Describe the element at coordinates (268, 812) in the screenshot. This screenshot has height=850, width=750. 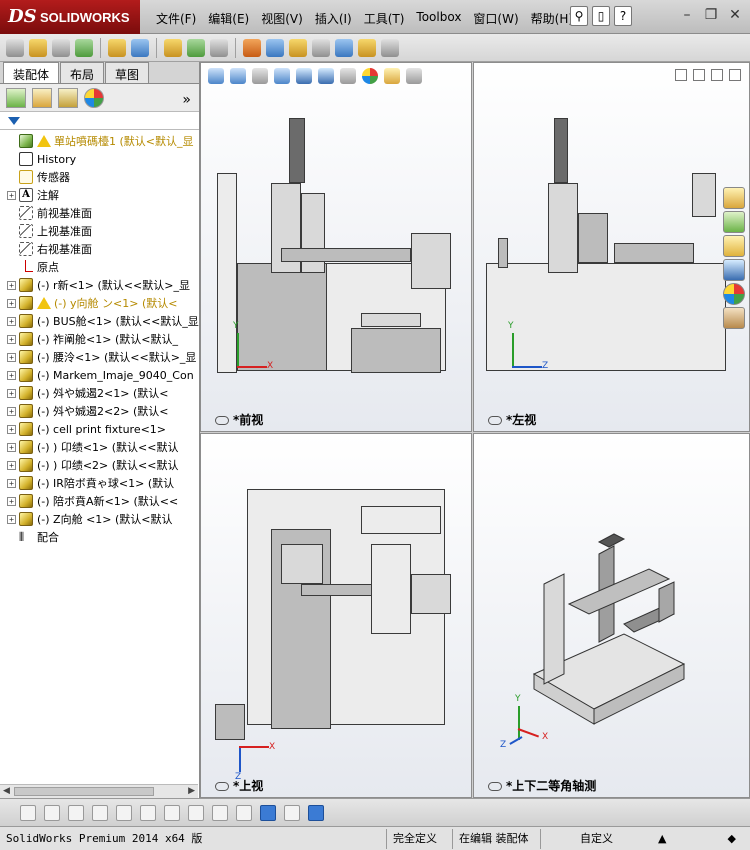
I see `shaded-view-icon` at that location.